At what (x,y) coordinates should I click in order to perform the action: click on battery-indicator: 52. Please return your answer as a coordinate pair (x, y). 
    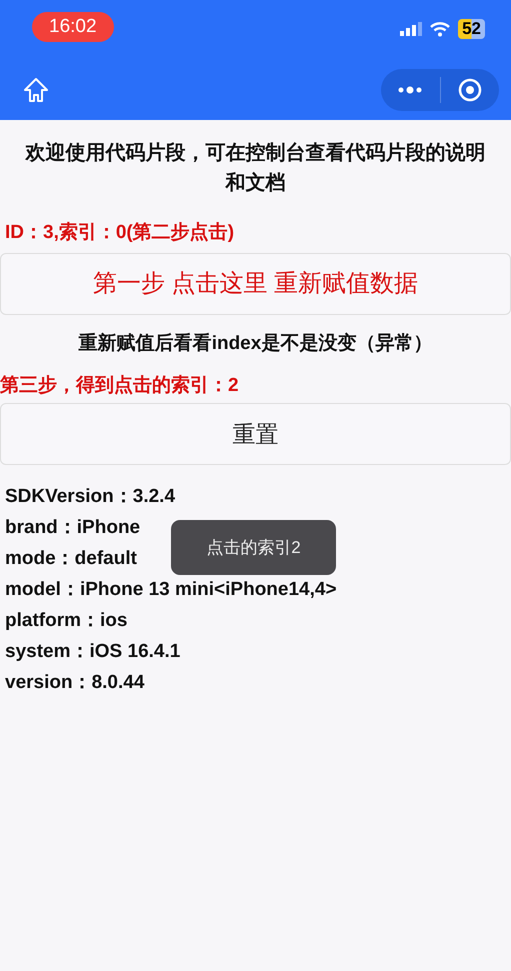
    Looking at the image, I should click on (471, 29).